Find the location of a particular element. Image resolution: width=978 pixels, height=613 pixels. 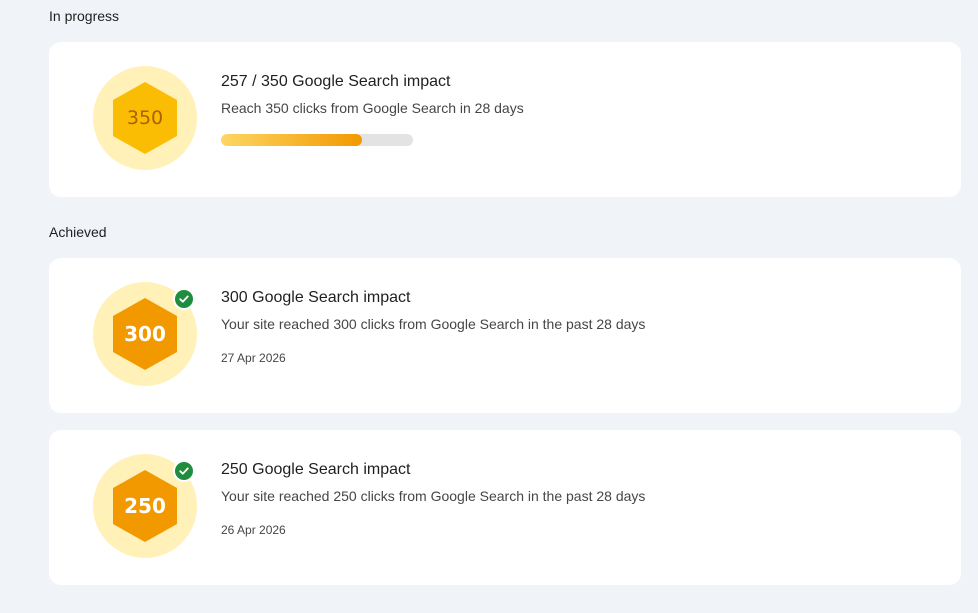

achievement-title: 250 Google Search impact is located at coordinates (316, 469).